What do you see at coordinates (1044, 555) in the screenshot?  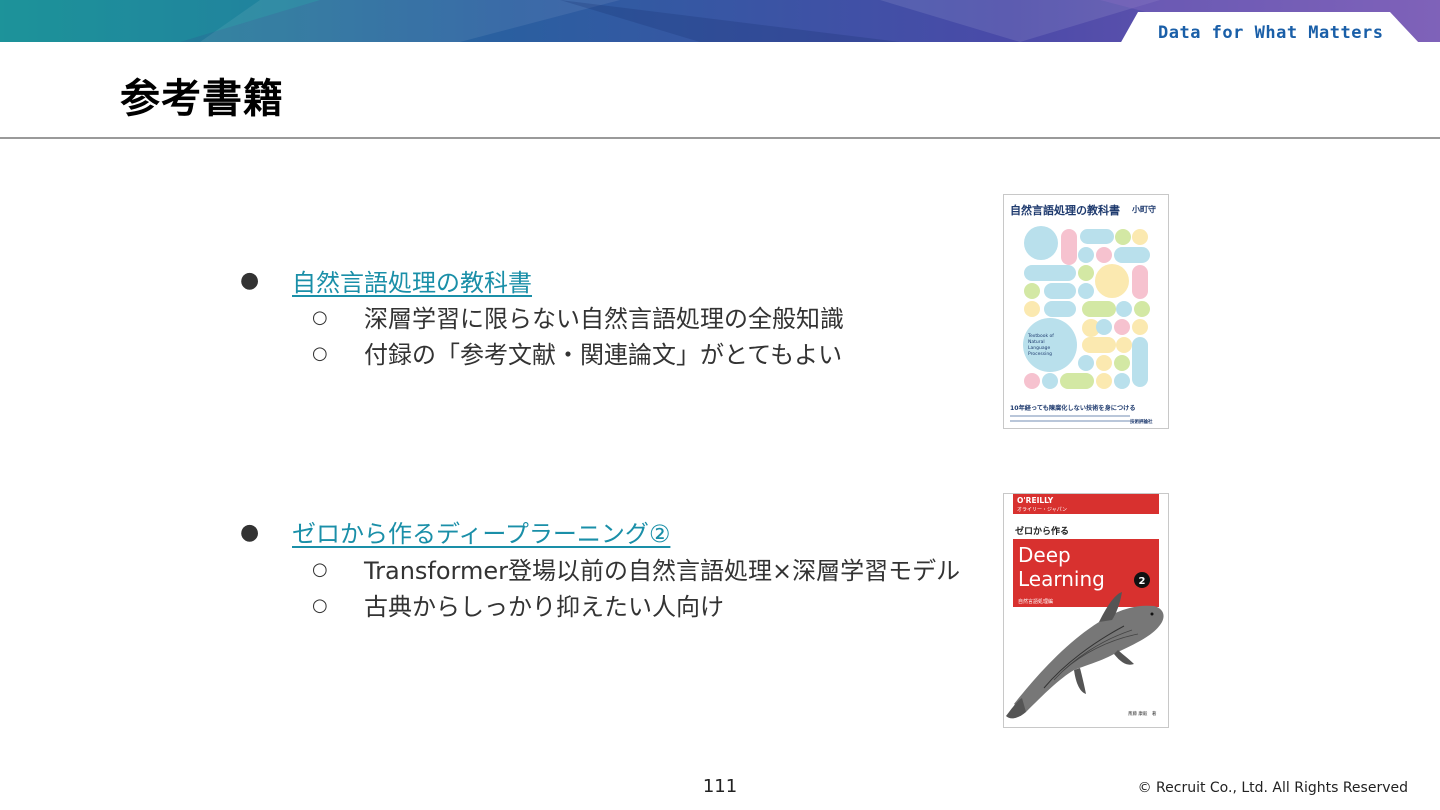 I see `cover-title-line1: Deep` at bounding box center [1044, 555].